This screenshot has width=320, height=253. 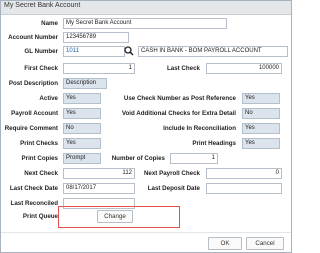 What do you see at coordinates (213, 51) in the screenshot?
I see `gl-description-field: CASH IN BANK - BOM PAYROLL ACCOUNT` at bounding box center [213, 51].